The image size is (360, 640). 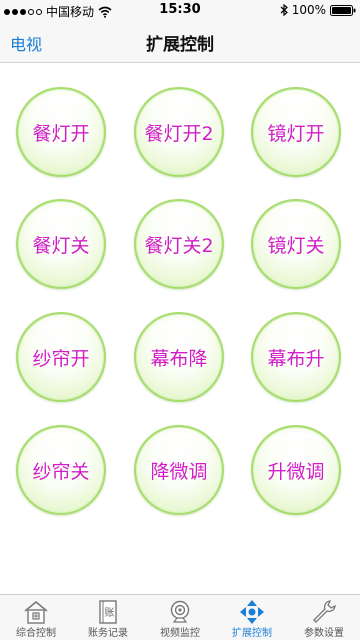 I want to click on control-button-label: 幕布升, so click(x=296, y=358).